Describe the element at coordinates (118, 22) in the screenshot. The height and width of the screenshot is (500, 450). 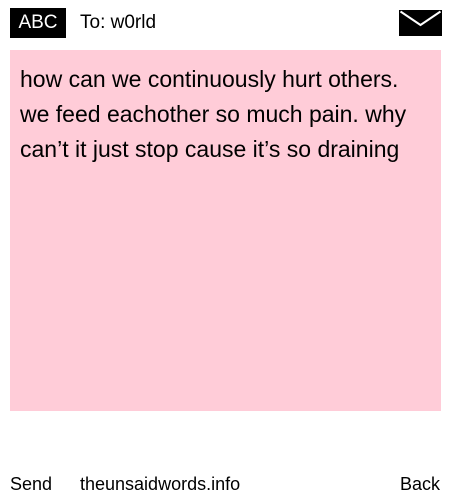
I see `recipient-label: To: w0rld` at that location.